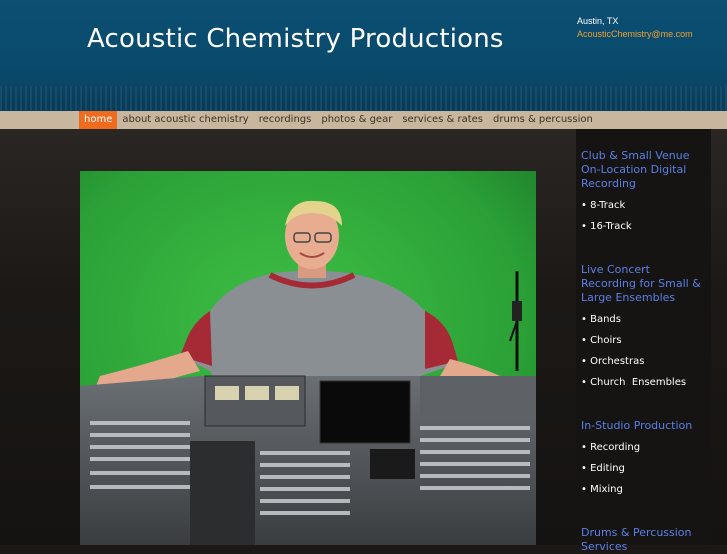  Describe the element at coordinates (598, 21) in the screenshot. I see `contact-location: Austin, TX` at that location.